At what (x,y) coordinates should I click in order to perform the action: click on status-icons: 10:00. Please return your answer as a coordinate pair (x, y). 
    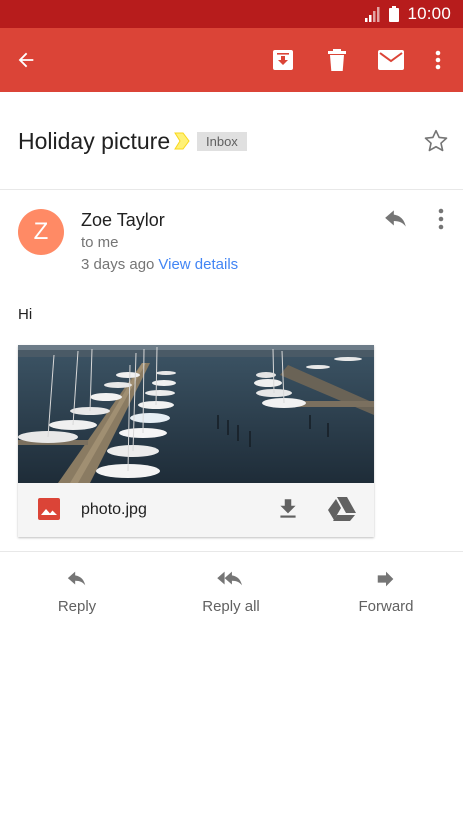
    Looking at the image, I should click on (408, 14).